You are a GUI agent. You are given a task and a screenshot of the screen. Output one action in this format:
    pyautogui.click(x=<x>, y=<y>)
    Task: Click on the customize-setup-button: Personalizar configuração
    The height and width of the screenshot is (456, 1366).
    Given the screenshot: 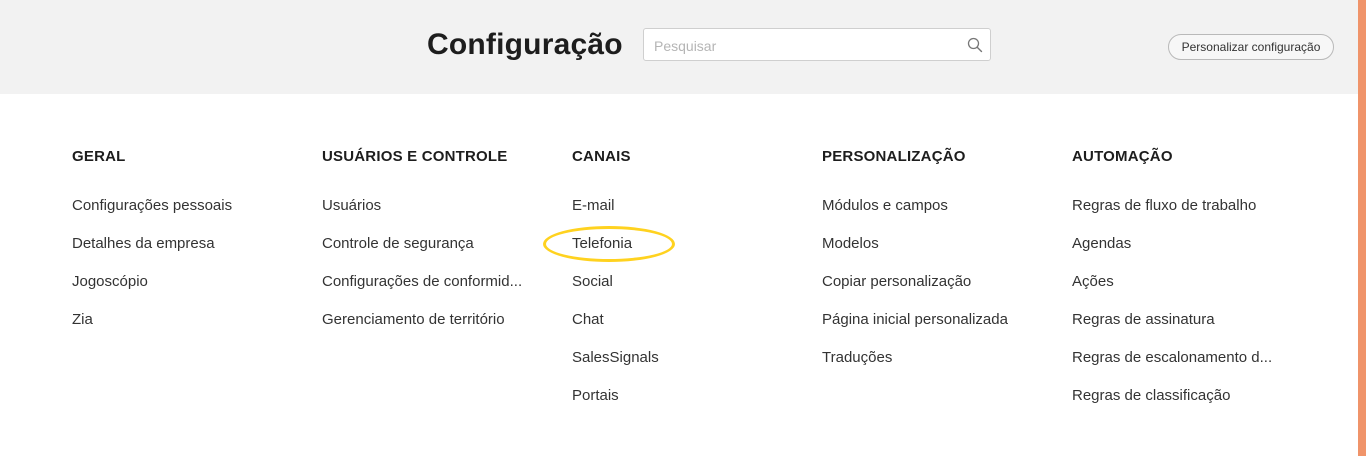 What is the action you would take?
    pyautogui.click(x=1251, y=47)
    